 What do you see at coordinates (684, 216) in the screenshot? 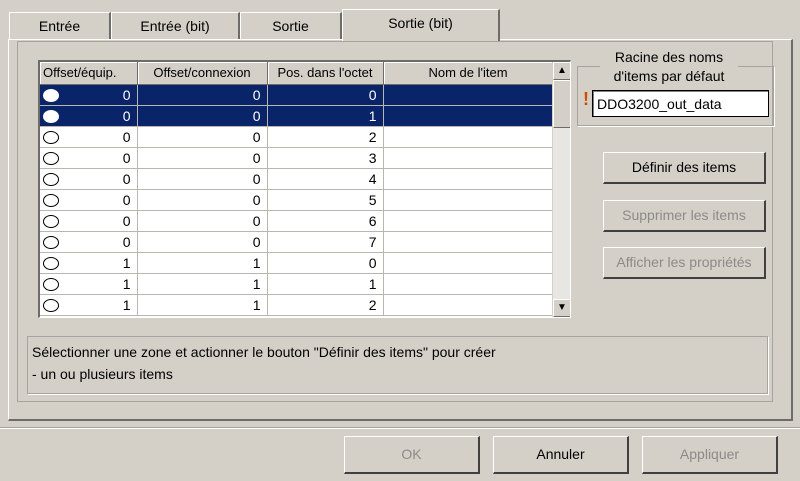
I see `delete-items-button: Supprimer les items` at bounding box center [684, 216].